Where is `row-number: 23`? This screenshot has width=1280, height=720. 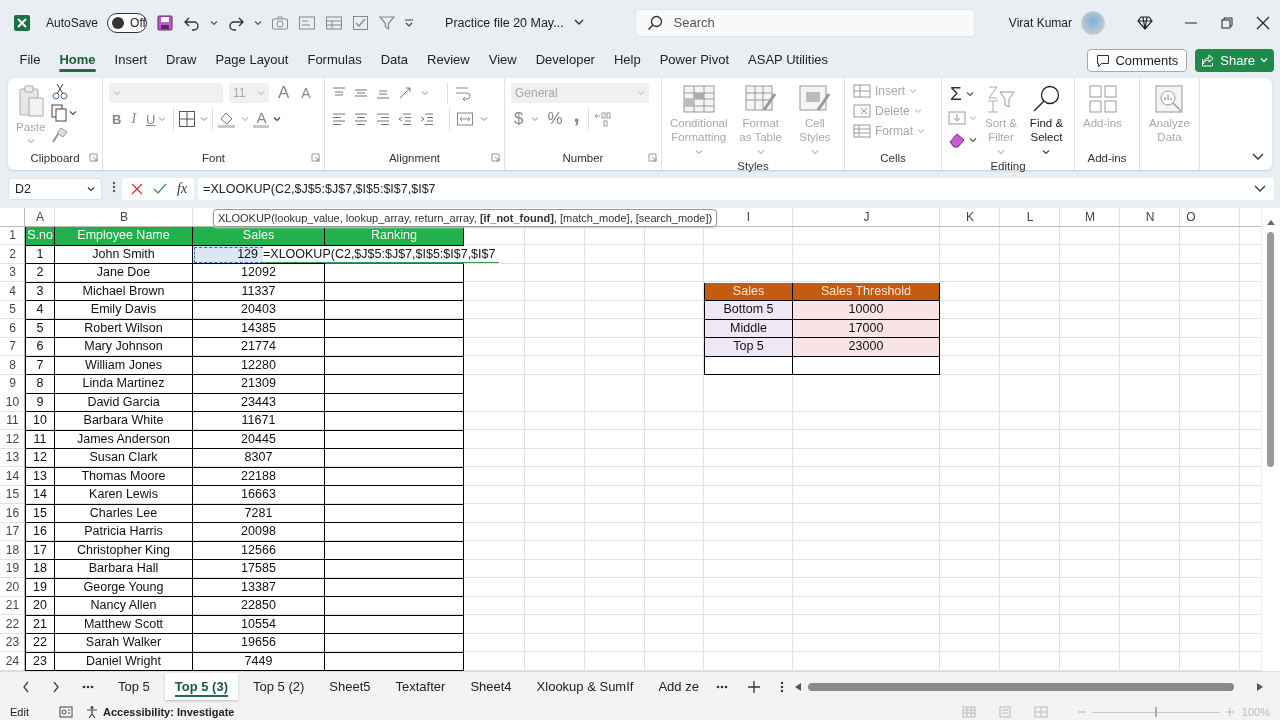 row-number: 23 is located at coordinates (12, 643).